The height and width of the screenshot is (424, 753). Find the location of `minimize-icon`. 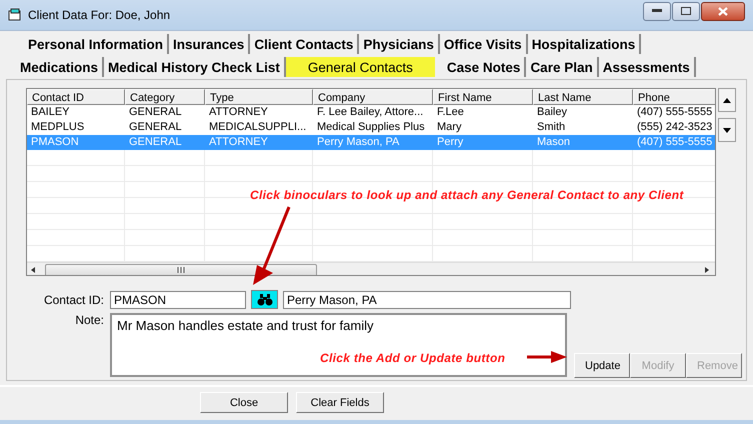

minimize-icon is located at coordinates (657, 11).